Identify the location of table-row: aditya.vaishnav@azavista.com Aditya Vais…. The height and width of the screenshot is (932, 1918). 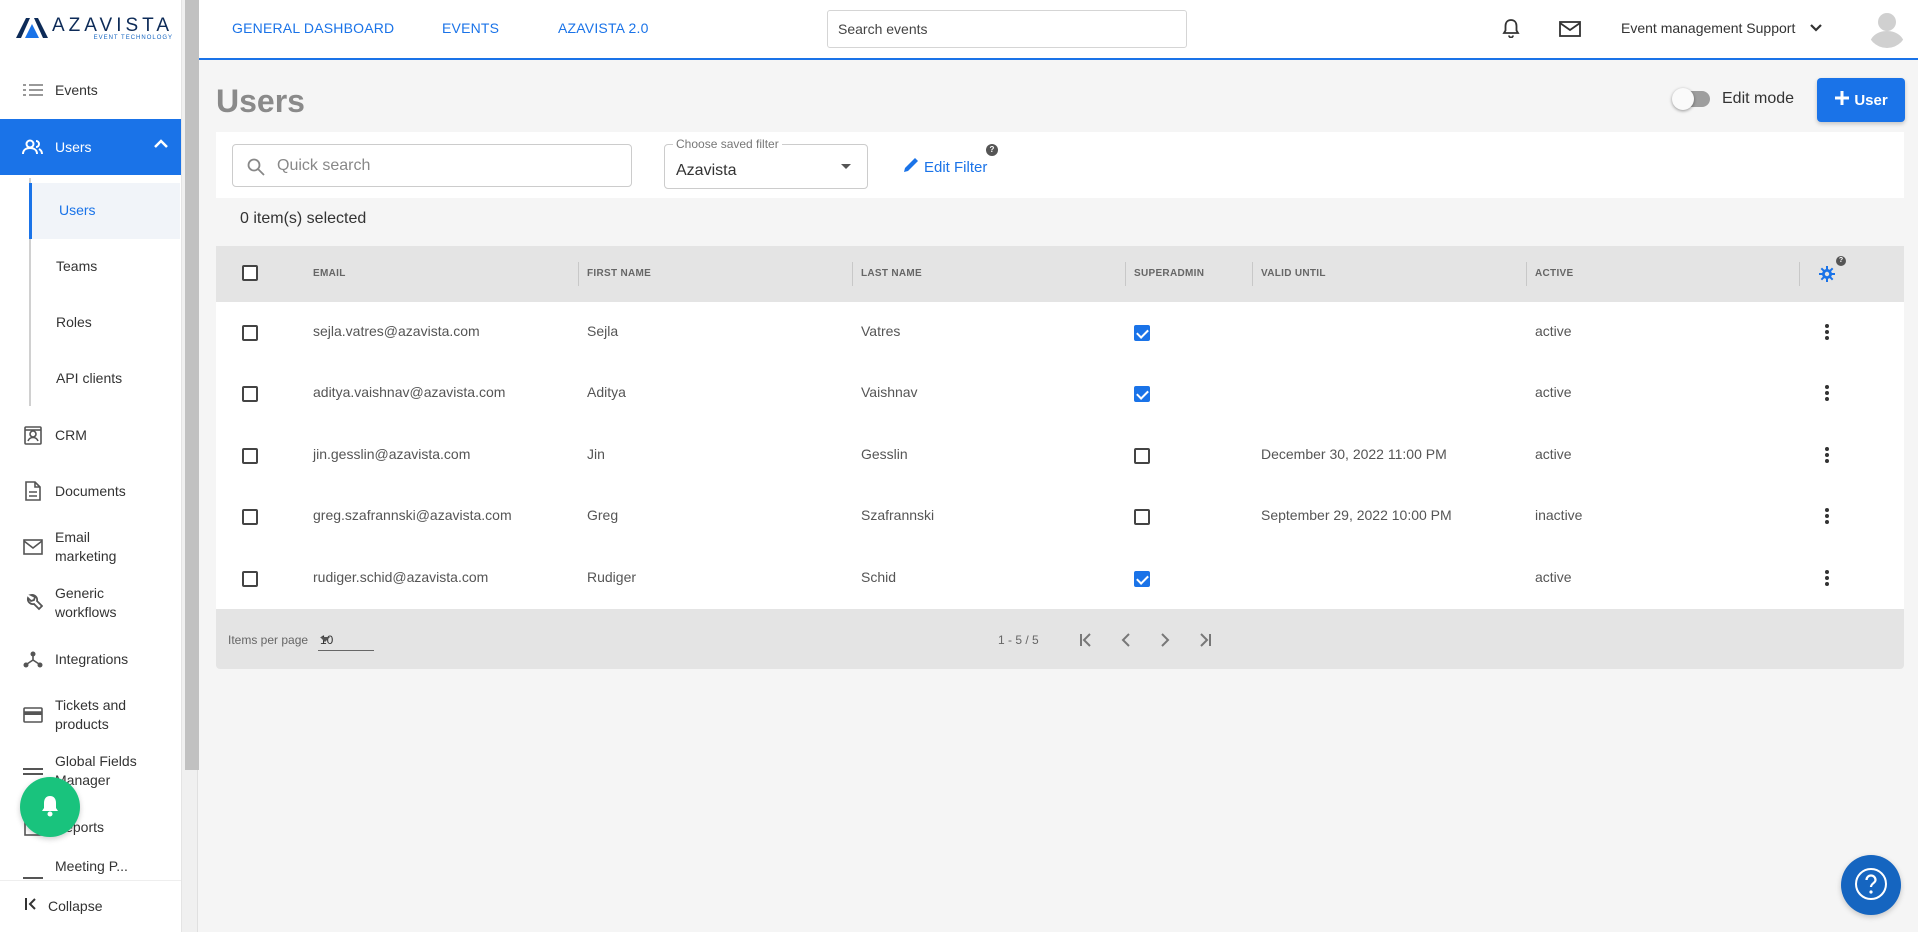
(1060, 393).